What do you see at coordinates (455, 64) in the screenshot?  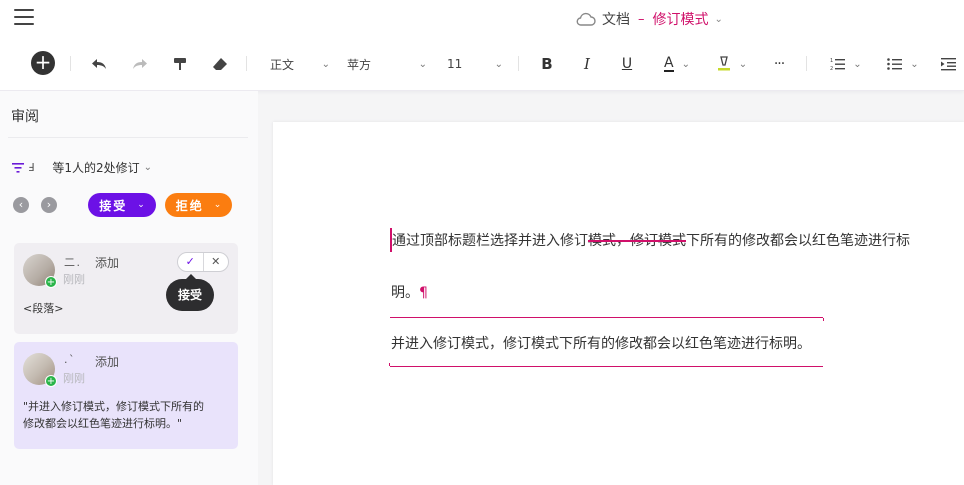 I see `font-size-value: 11` at bounding box center [455, 64].